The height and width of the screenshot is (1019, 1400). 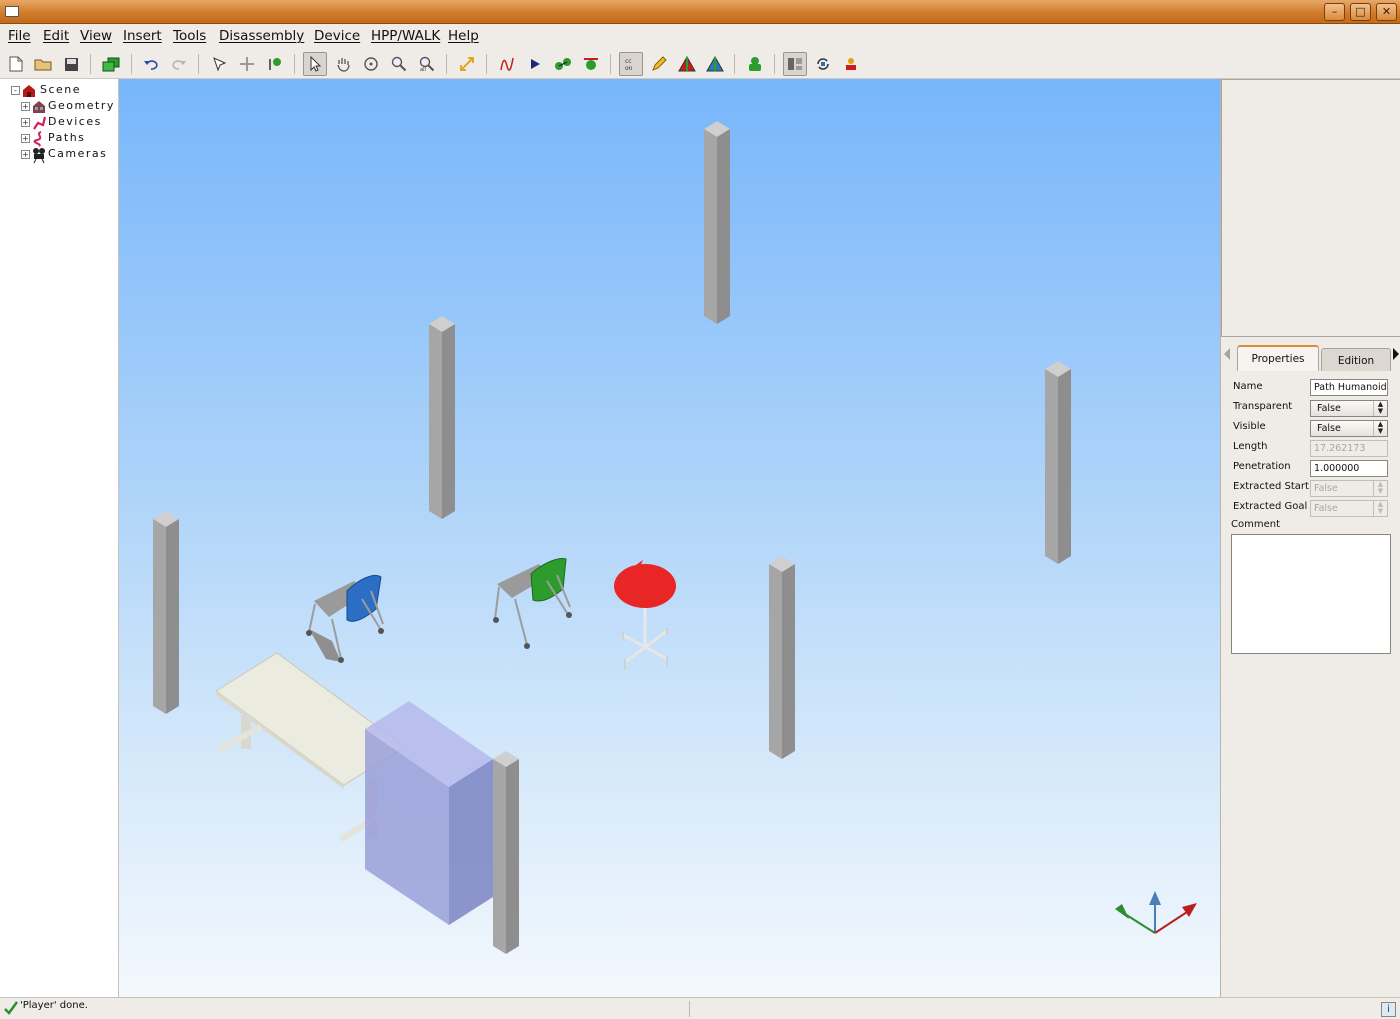 What do you see at coordinates (189, 36) in the screenshot?
I see `menu-tools: Tools` at bounding box center [189, 36].